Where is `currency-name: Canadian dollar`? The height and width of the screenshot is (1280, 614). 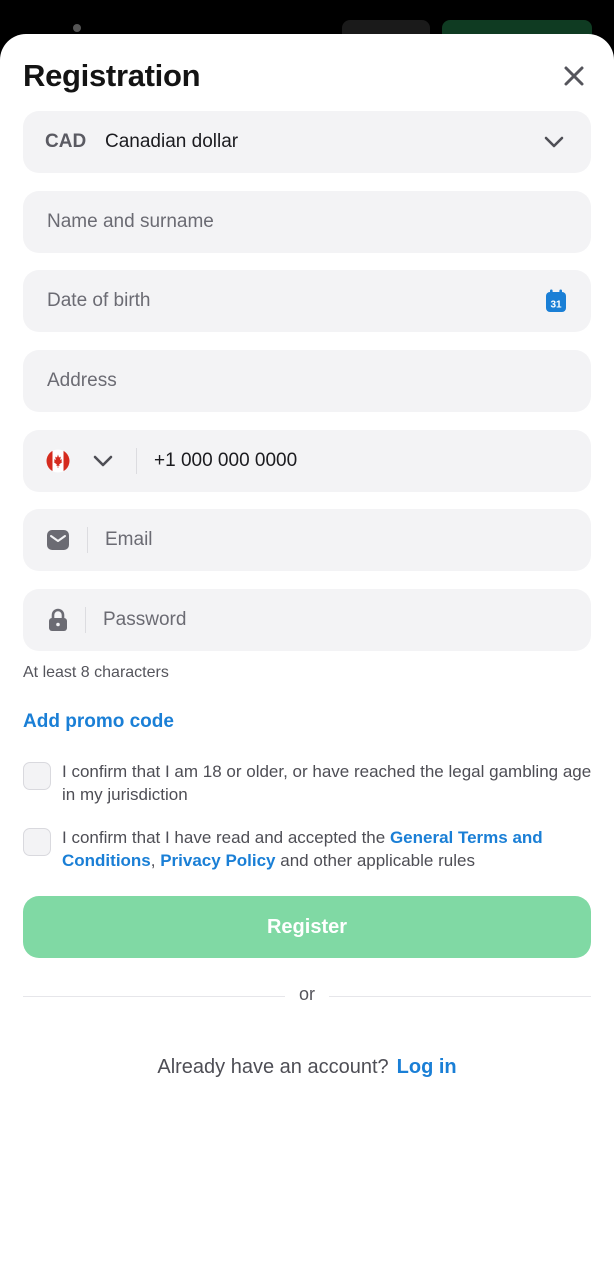 currency-name: Canadian dollar is located at coordinates (172, 141).